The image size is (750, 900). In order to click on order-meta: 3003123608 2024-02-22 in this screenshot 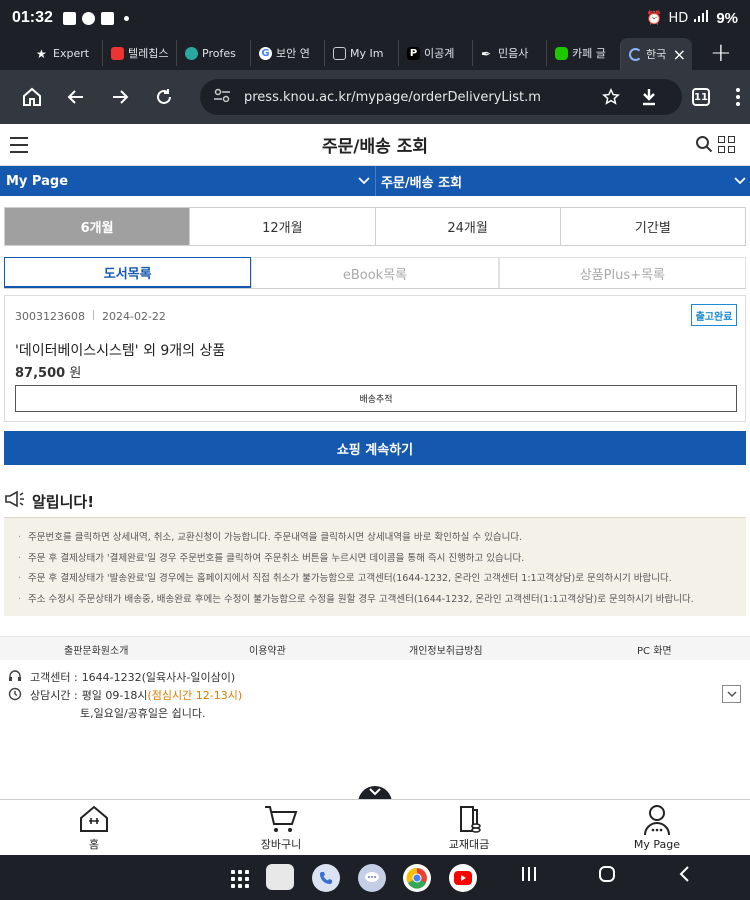, I will do `click(90, 316)`.